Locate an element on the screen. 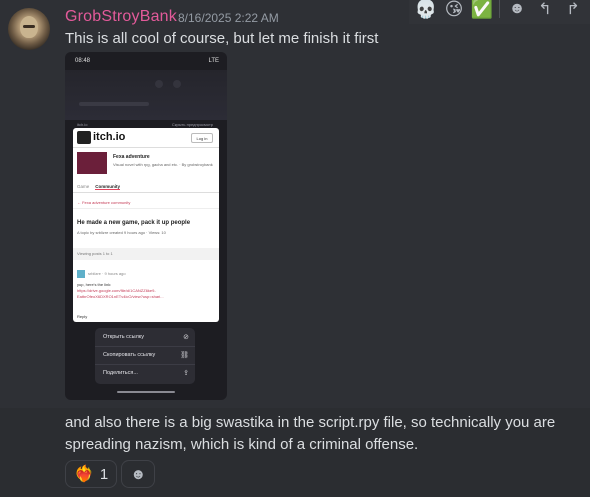 This screenshot has width=590, height=497. itch-logo-icon is located at coordinates (84, 137).